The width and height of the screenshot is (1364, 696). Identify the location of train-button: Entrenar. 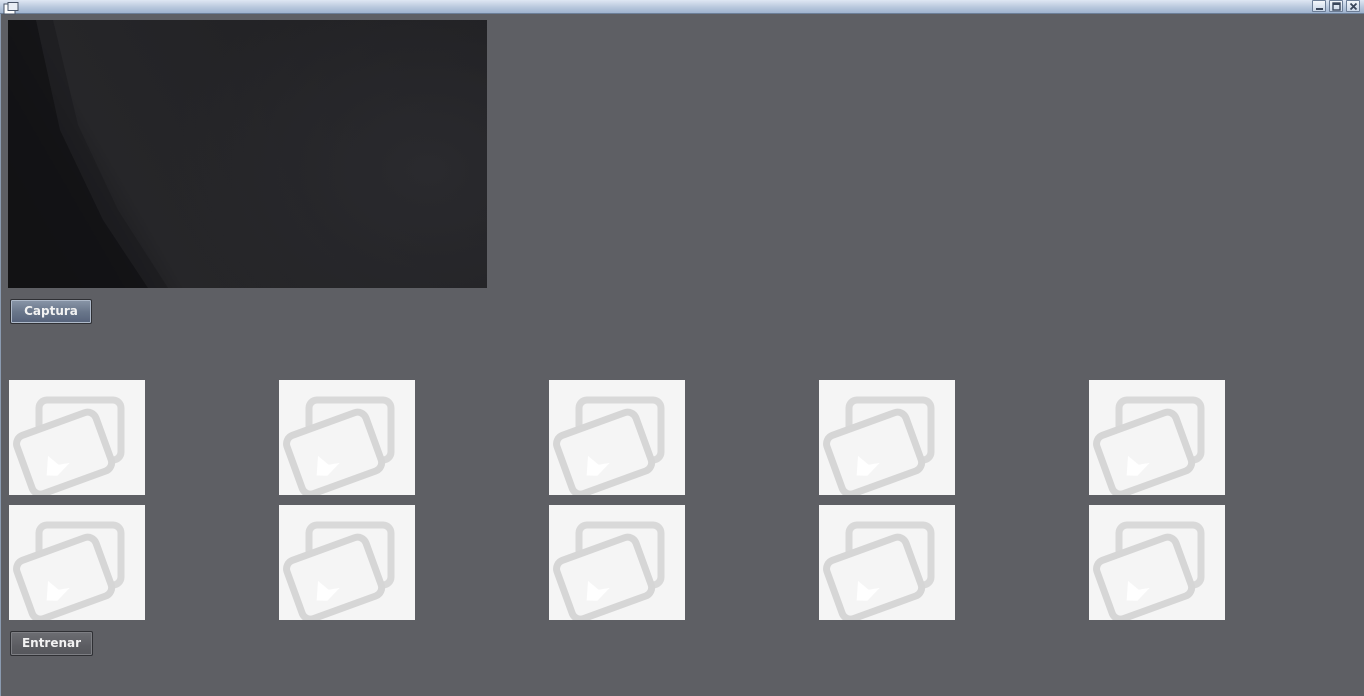
(51, 643).